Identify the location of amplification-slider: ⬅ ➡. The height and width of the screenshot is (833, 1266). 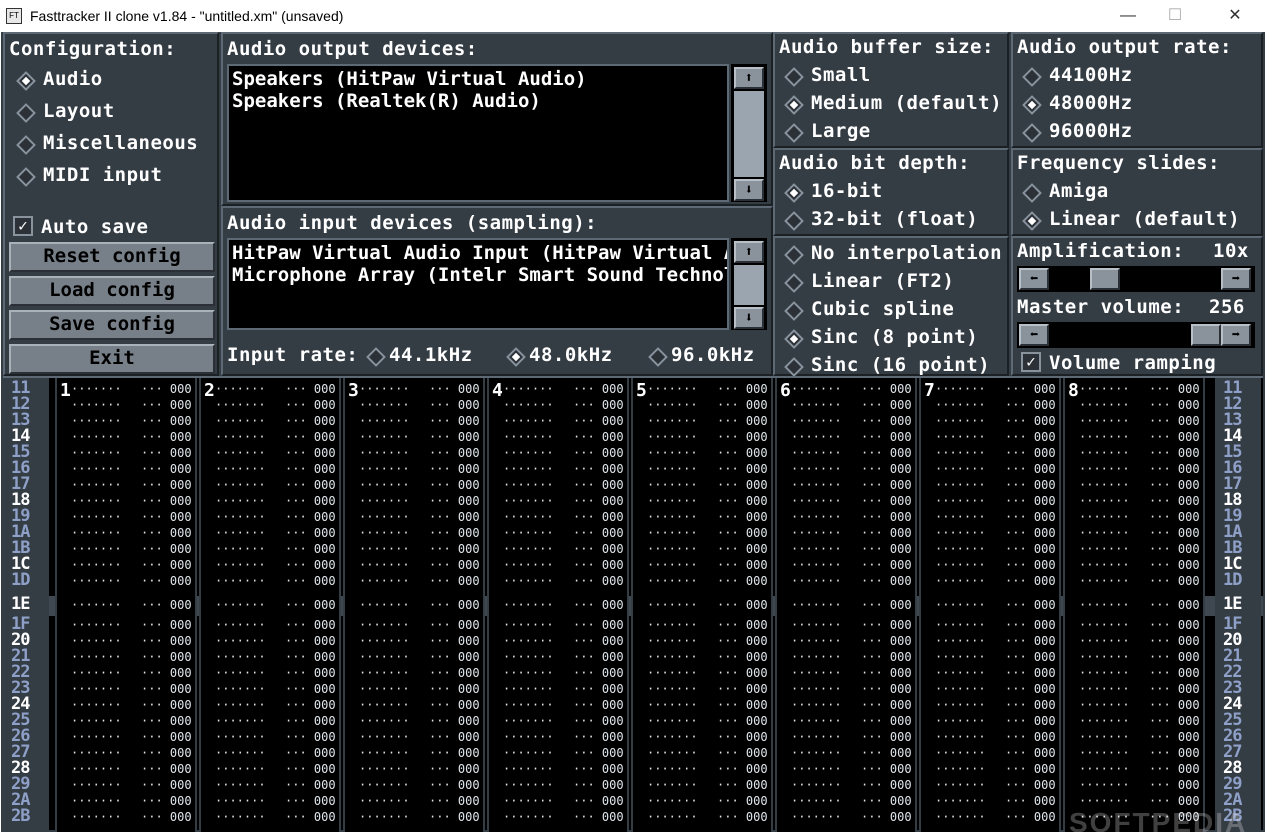
(1136, 279).